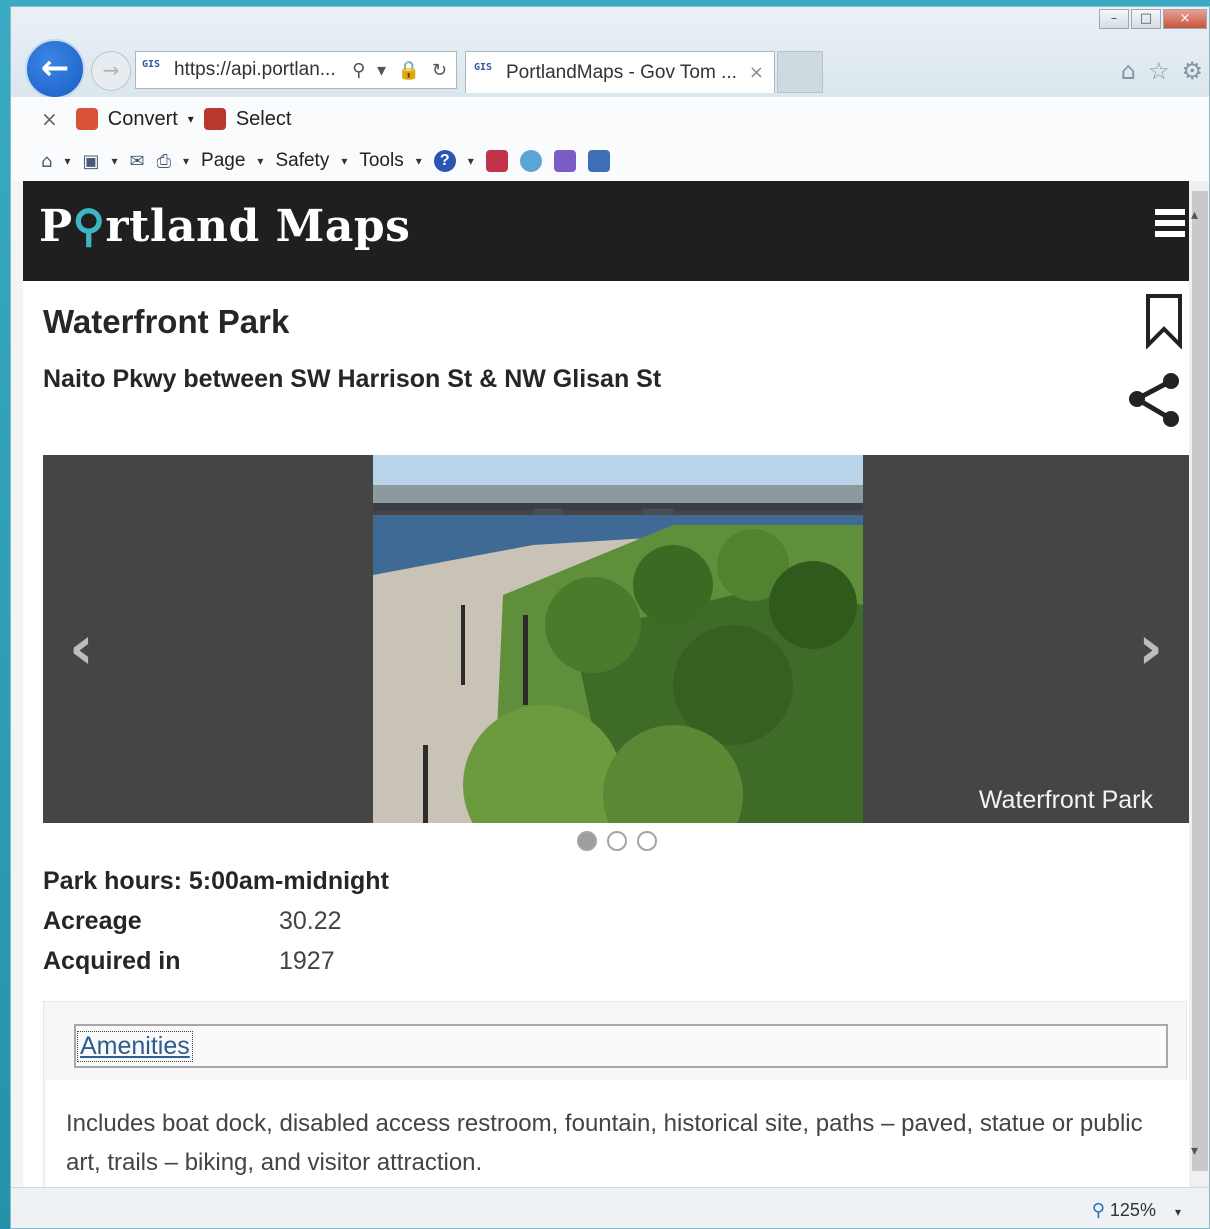 The height and width of the screenshot is (1229, 1210). What do you see at coordinates (111, 71) in the screenshot?
I see `forward-button: →` at bounding box center [111, 71].